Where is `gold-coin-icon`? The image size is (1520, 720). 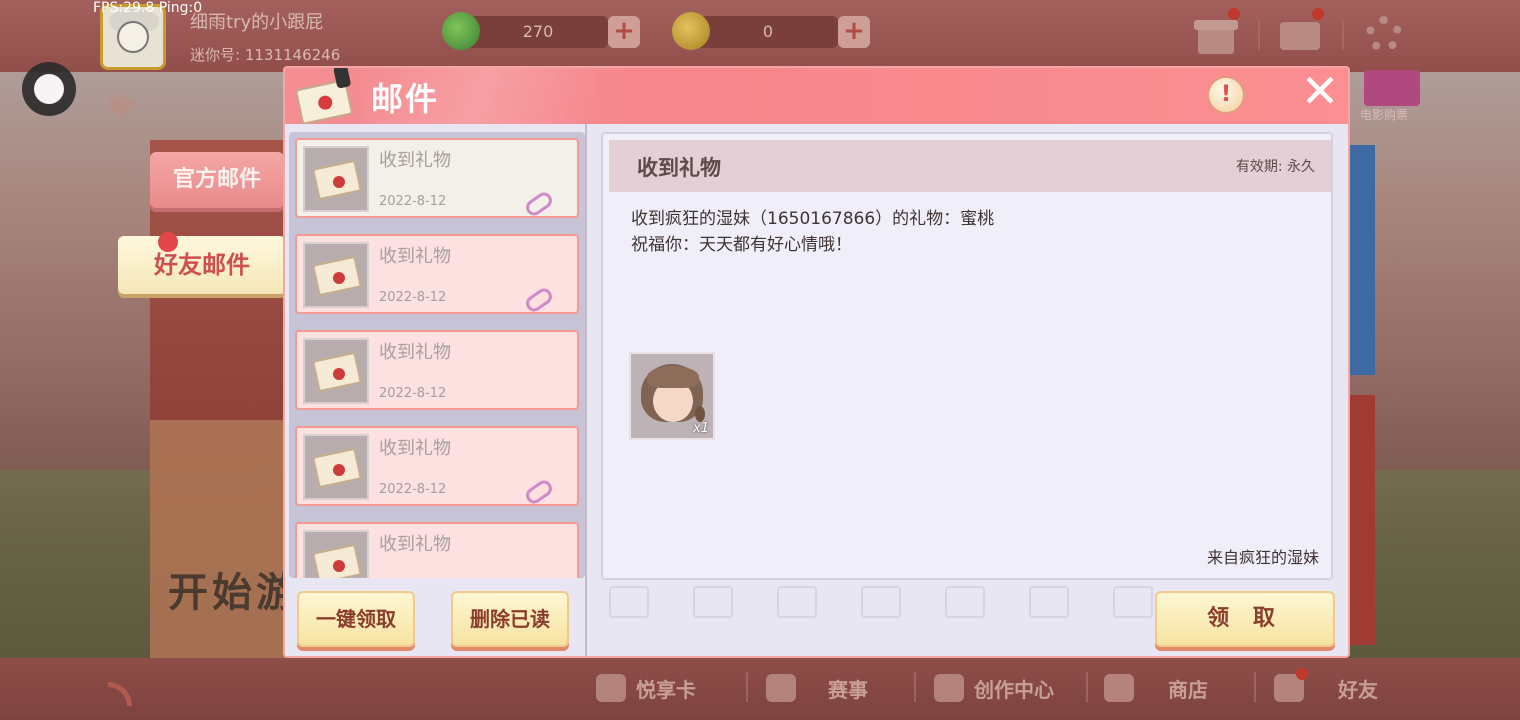
gold-coin-icon is located at coordinates (691, 31).